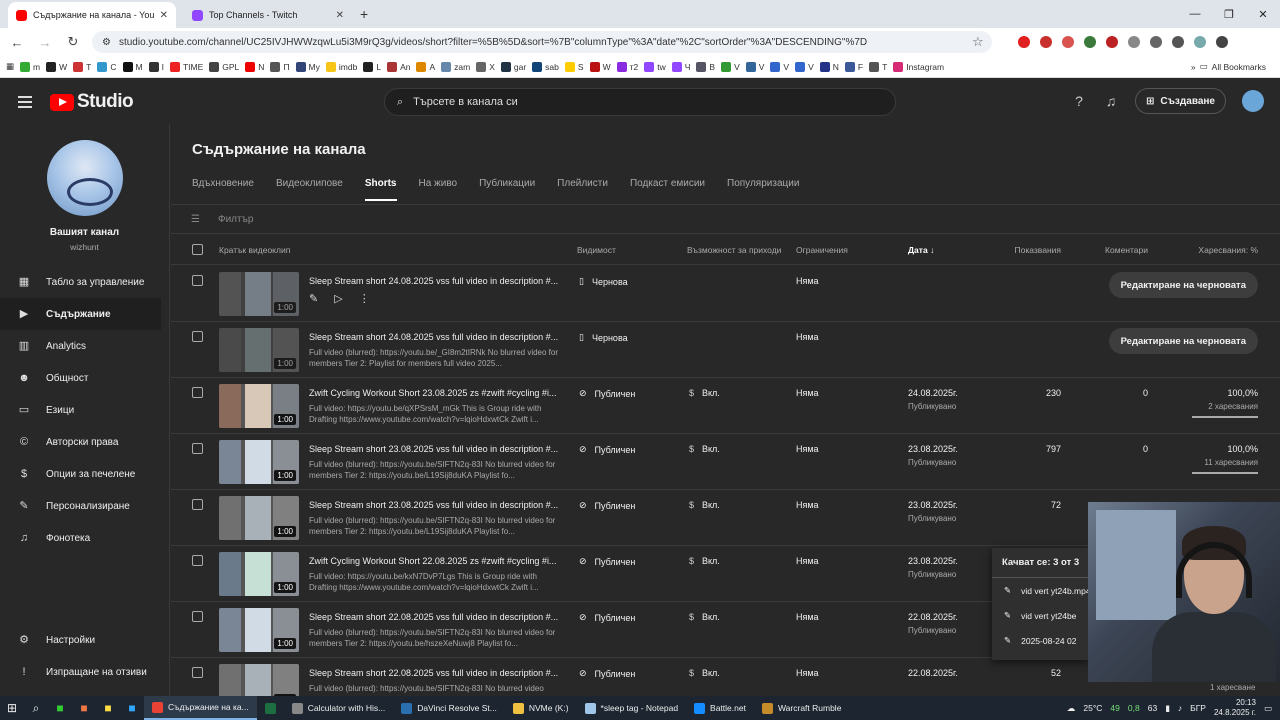  What do you see at coordinates (197, 249) in the screenshot?
I see `select-all-checkbox` at bounding box center [197, 249].